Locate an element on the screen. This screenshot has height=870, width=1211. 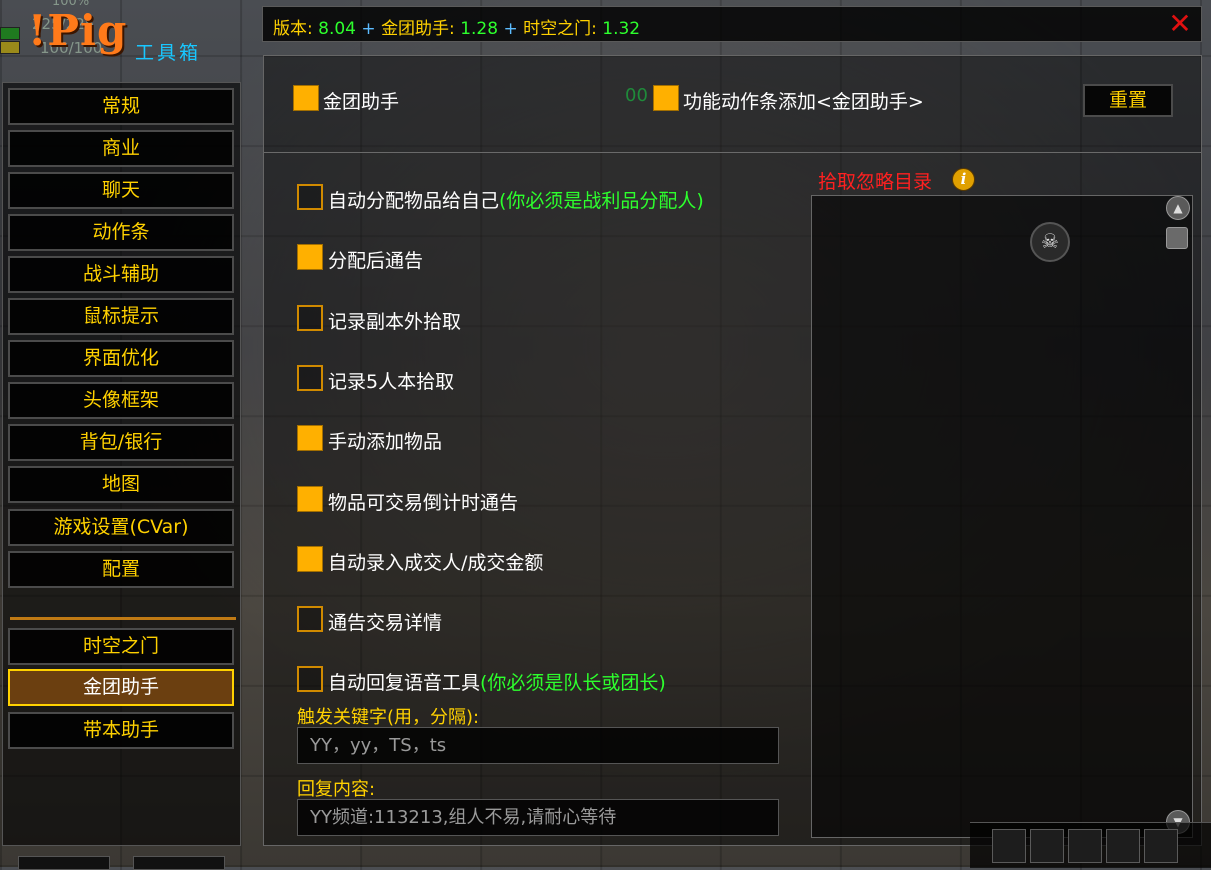
header-divider is located at coordinates (732, 152).